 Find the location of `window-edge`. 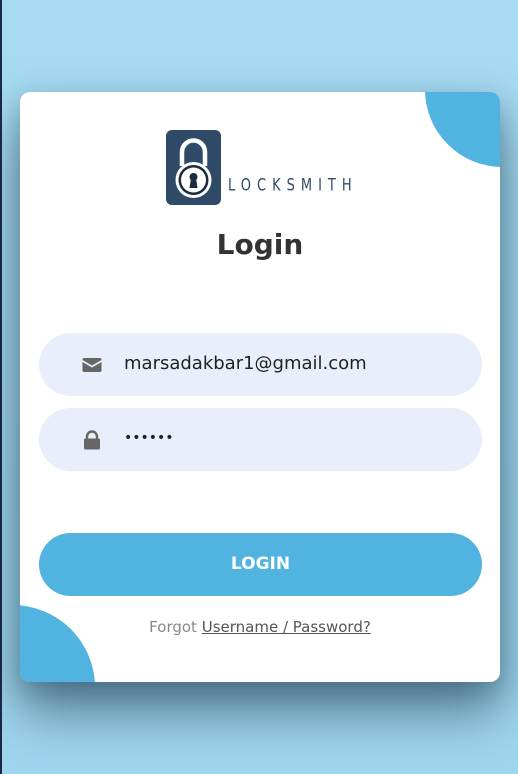

window-edge is located at coordinates (1, 387).